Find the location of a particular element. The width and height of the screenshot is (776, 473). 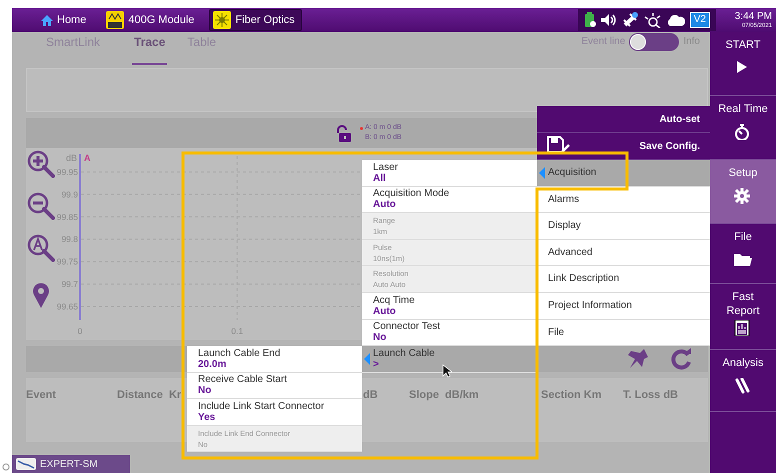

satellite-icon is located at coordinates (630, 20).